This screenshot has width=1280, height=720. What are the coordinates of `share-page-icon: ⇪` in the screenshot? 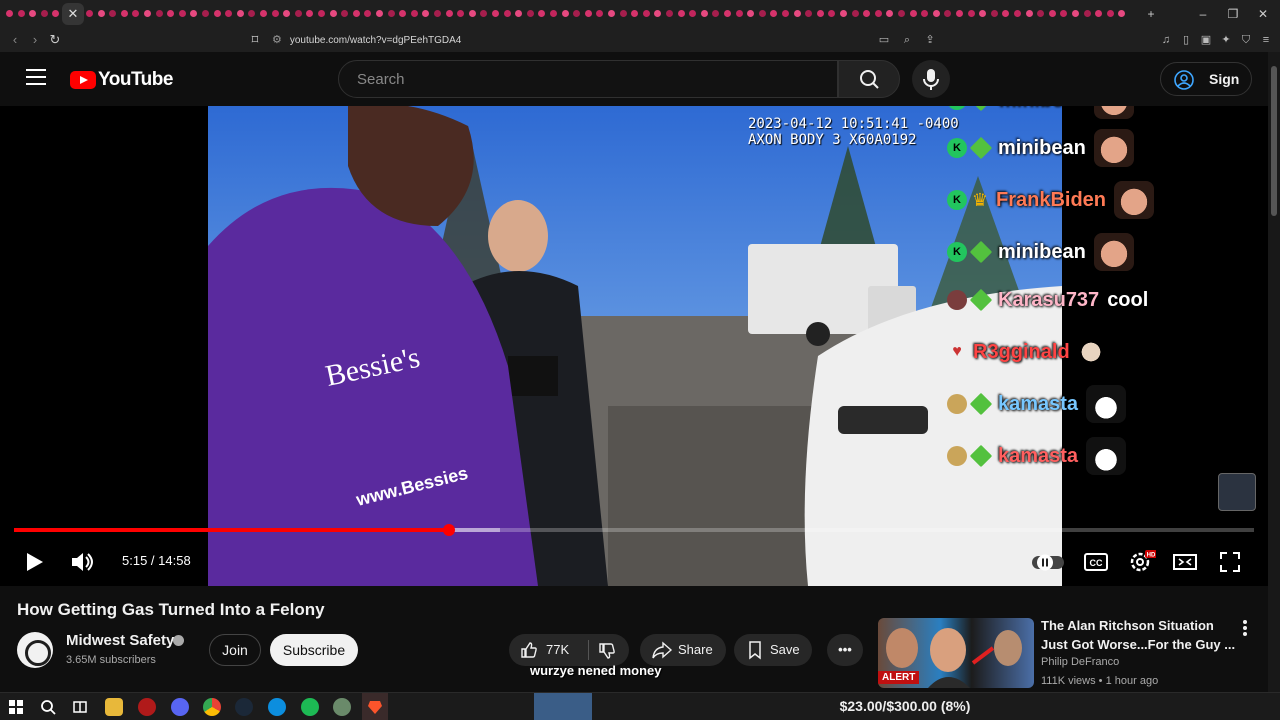 It's located at (930, 40).